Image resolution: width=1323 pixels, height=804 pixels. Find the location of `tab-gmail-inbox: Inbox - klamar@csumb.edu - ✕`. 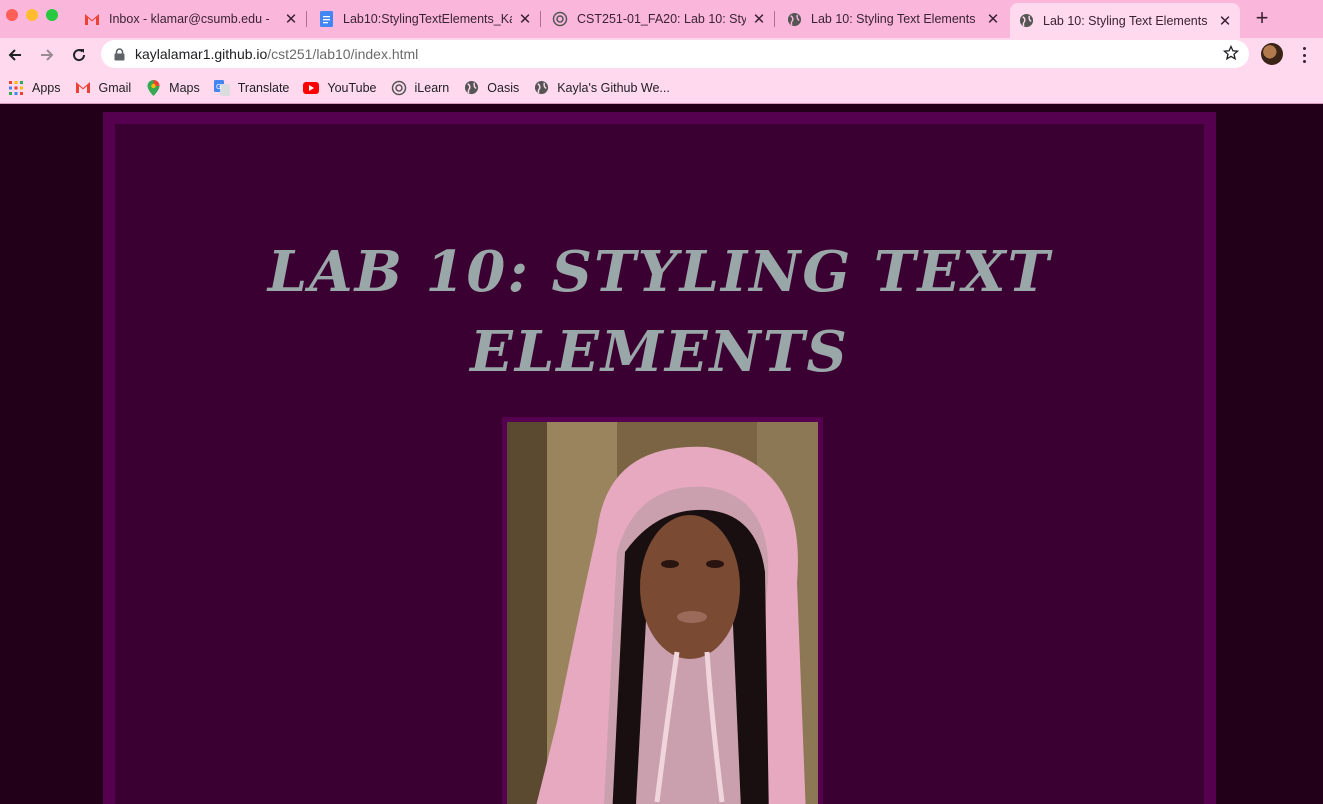

tab-gmail-inbox: Inbox - klamar@csumb.edu - ✕ is located at coordinates (191, 19).